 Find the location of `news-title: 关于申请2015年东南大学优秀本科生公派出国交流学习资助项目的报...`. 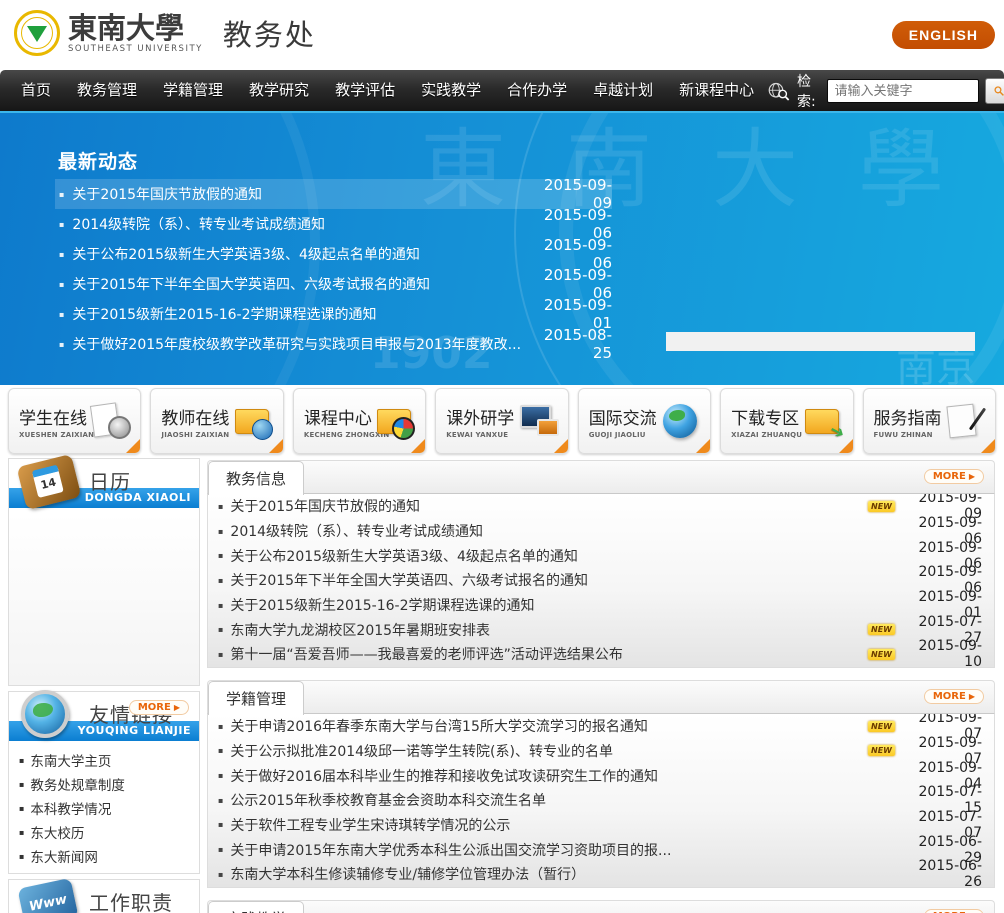

news-title: 关于申请2015年东南大学优秀本科生公派出国交流学习资助项目的报... is located at coordinates (566, 850).